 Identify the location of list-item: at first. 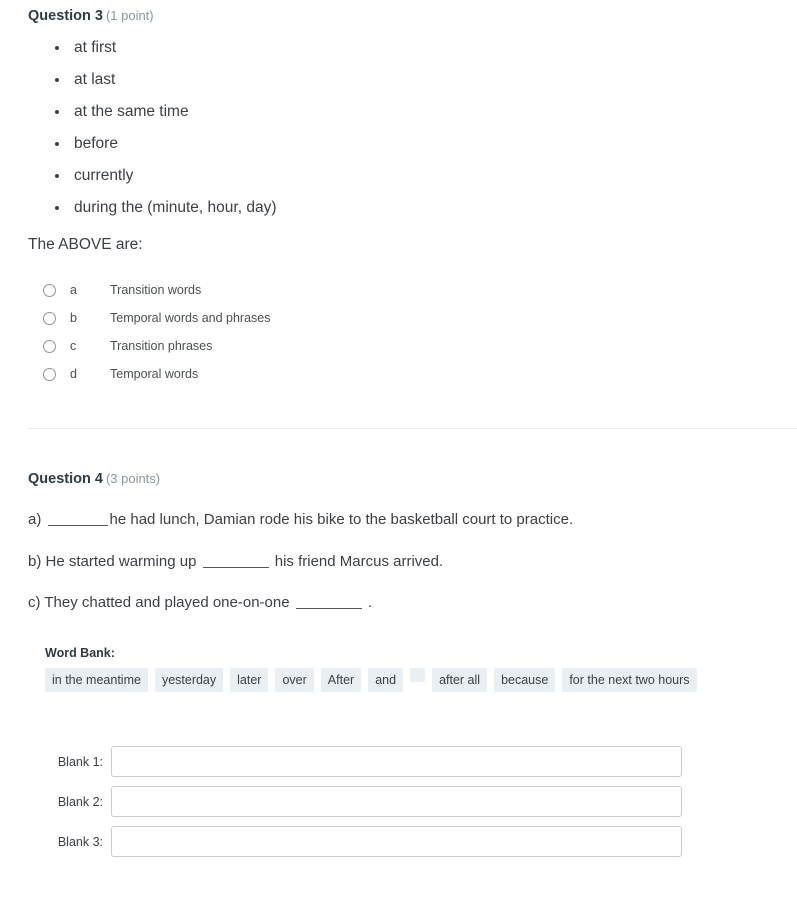
(424, 48).